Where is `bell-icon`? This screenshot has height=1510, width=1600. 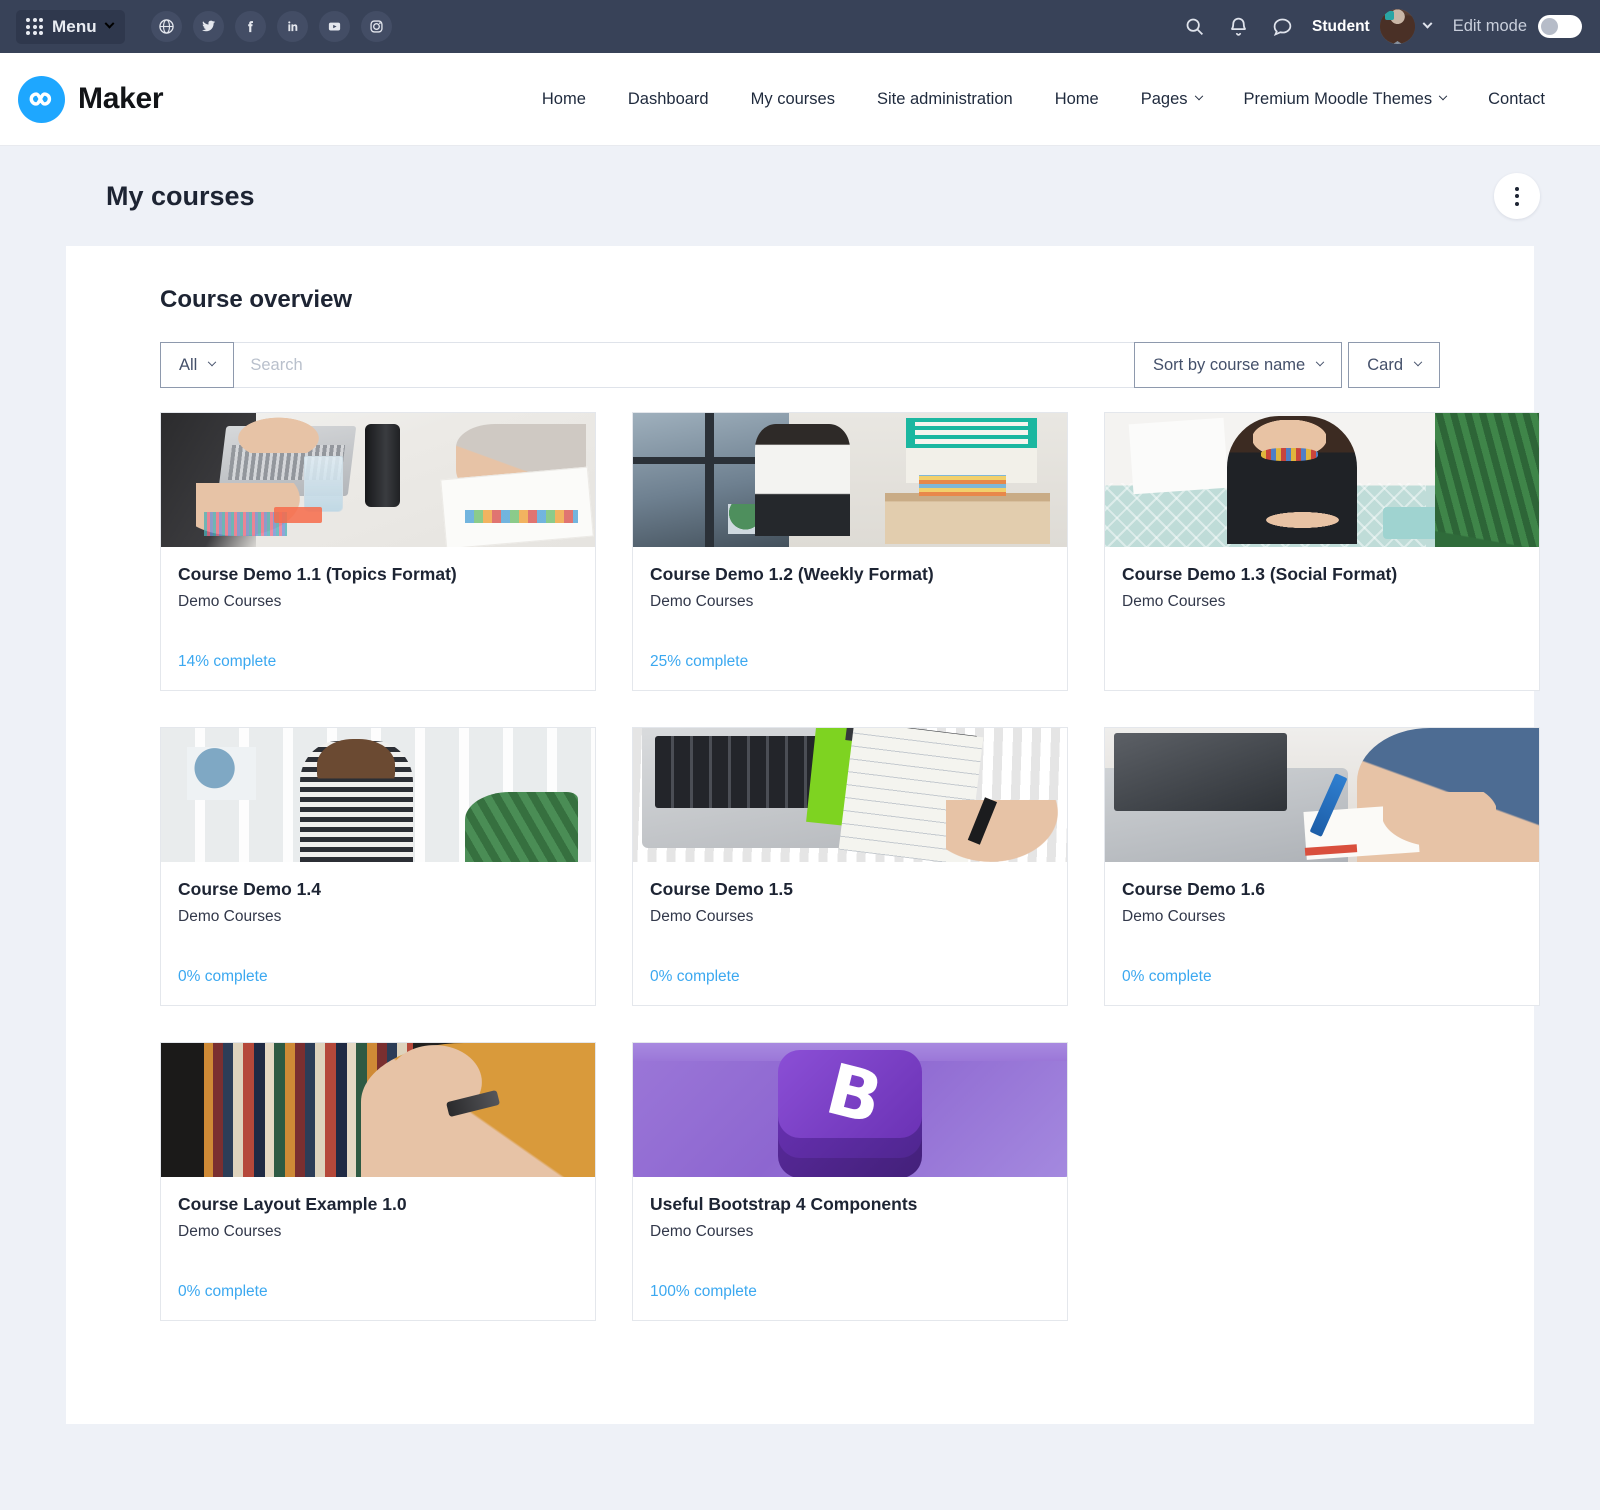 bell-icon is located at coordinates (1238, 27).